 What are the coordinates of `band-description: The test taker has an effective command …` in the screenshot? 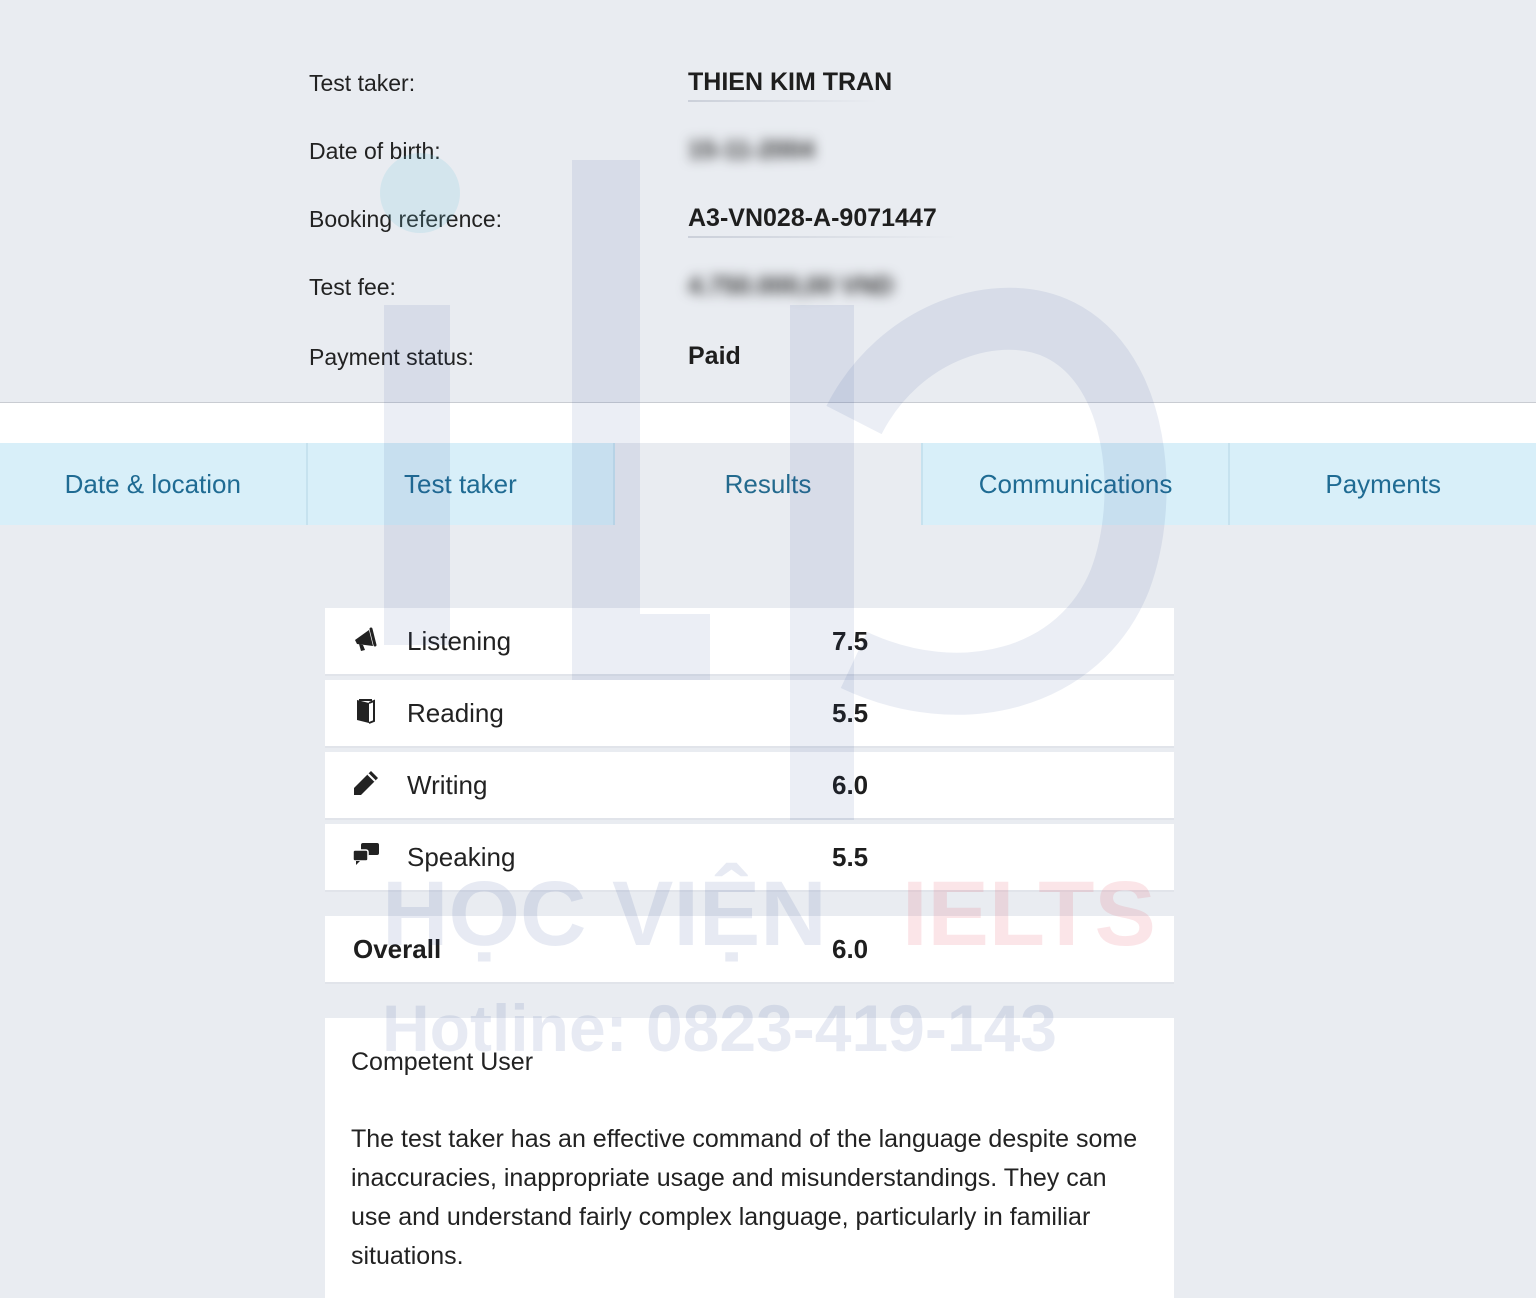 It's located at (744, 1197).